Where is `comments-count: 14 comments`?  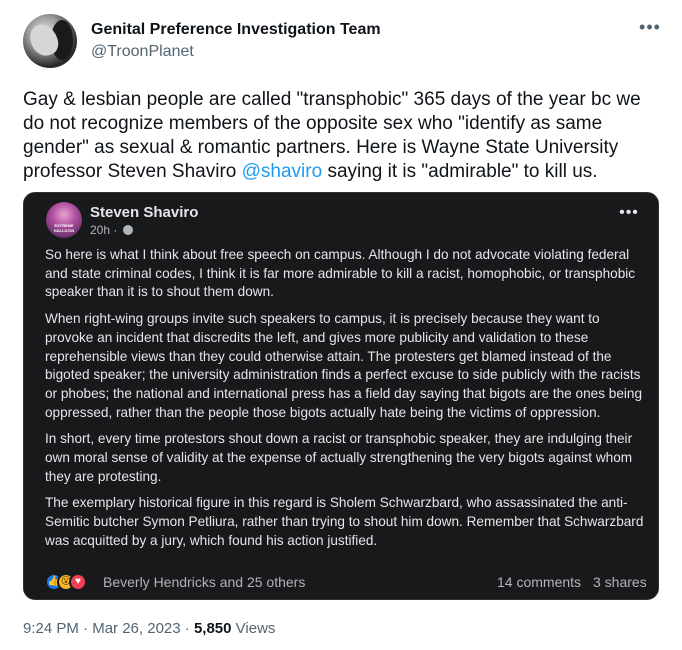 comments-count: 14 comments is located at coordinates (539, 582).